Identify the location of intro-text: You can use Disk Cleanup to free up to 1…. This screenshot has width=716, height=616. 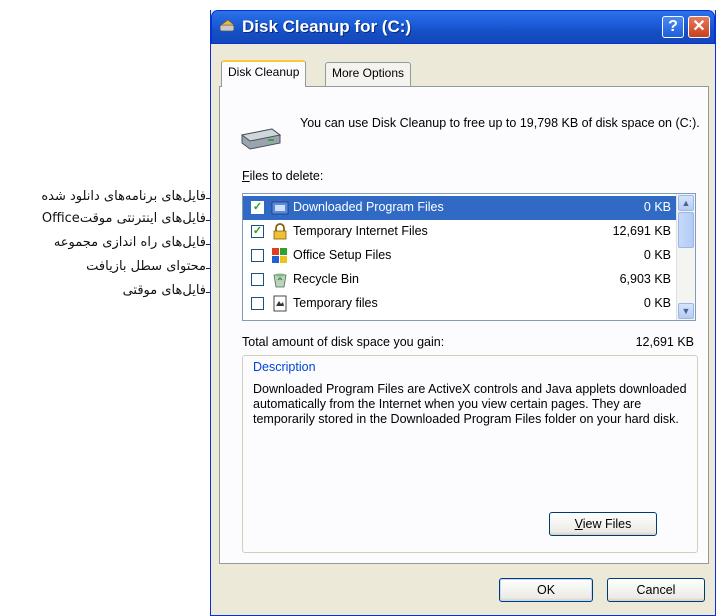
(500, 123).